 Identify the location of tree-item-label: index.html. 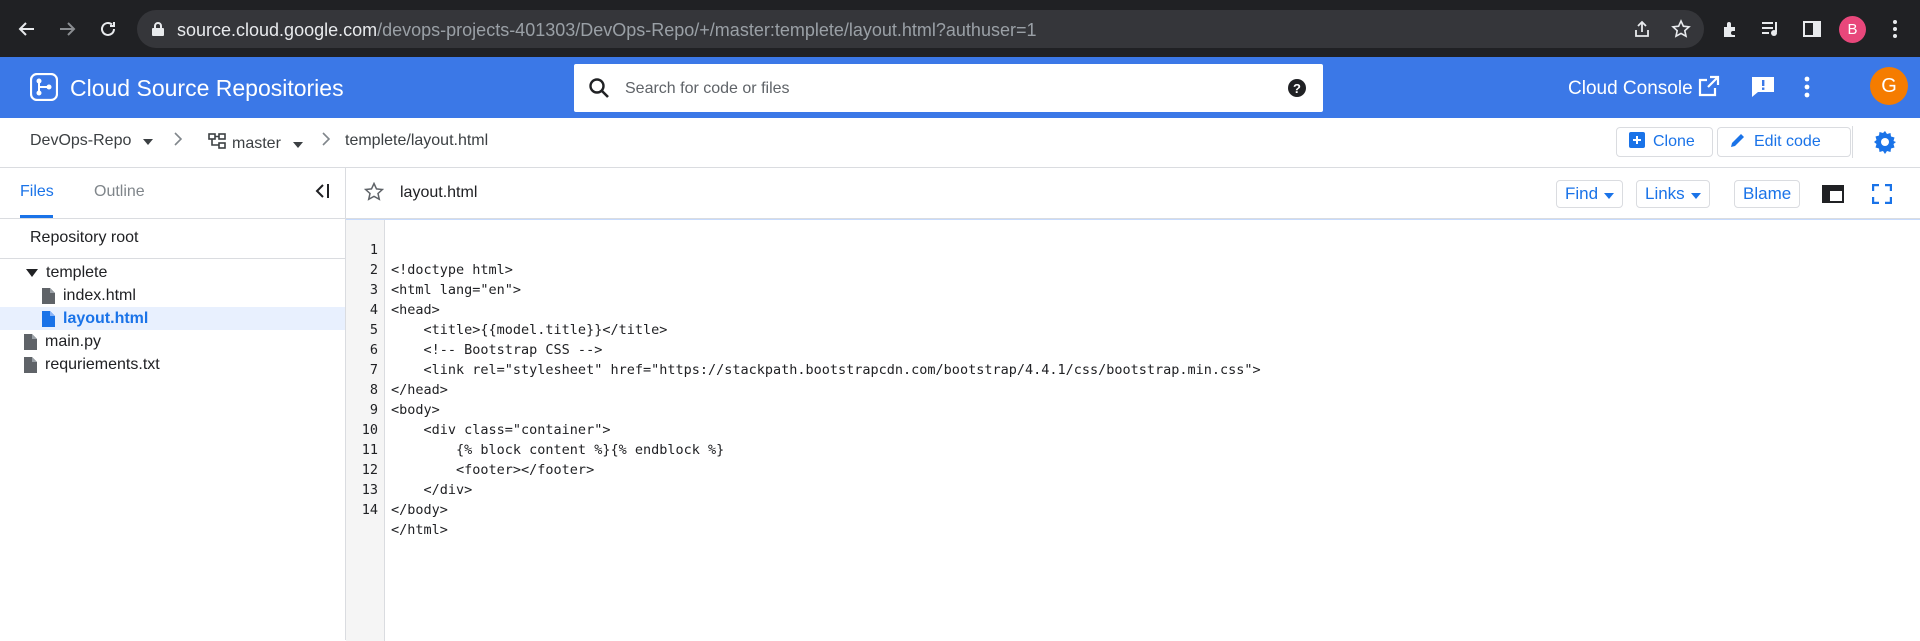
(99, 295).